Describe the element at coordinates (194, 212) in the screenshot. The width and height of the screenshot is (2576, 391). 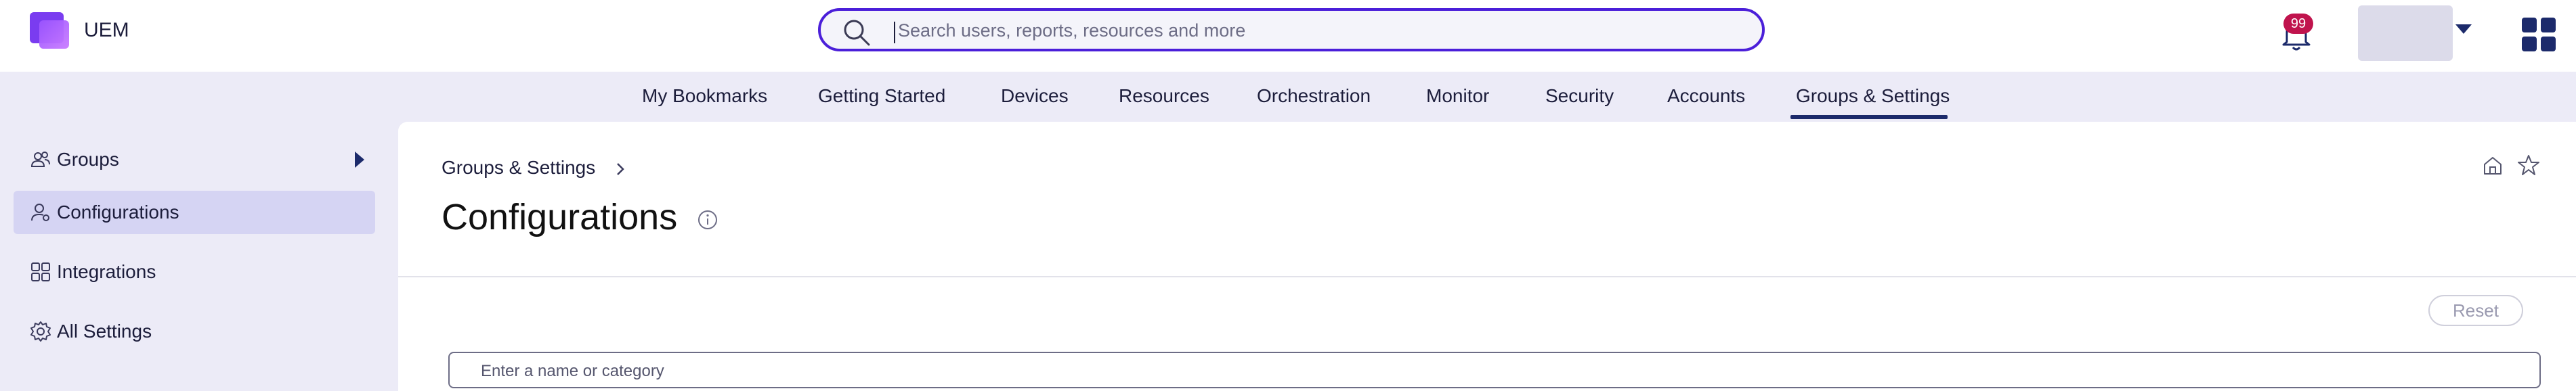
I see `sidebar-item-configurations: Configurations` at that location.